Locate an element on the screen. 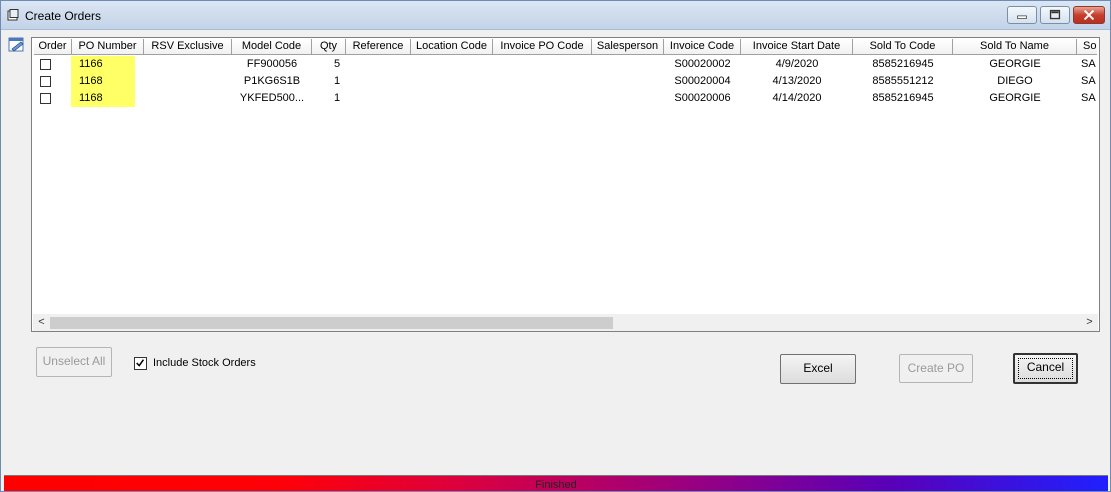 This screenshot has width=1111, height=492. close-icon is located at coordinates (1089, 15).